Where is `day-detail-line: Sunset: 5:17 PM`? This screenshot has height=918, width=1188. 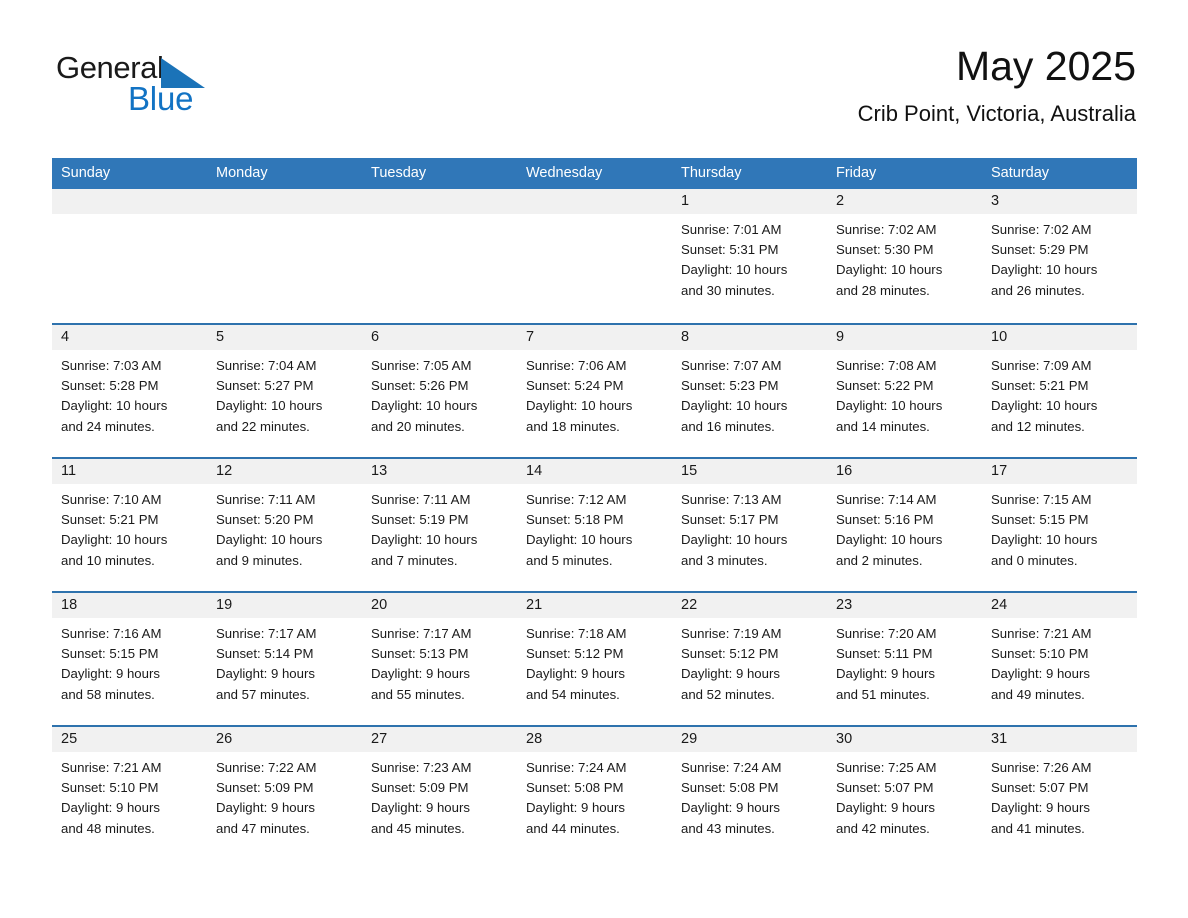 day-detail-line: Sunset: 5:17 PM is located at coordinates (730, 520).